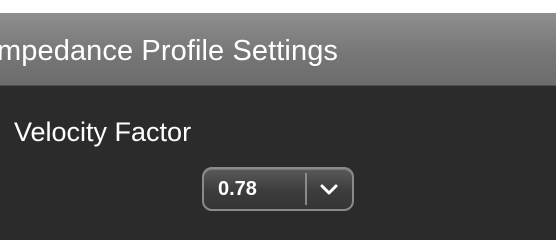  Describe the element at coordinates (329, 189) in the screenshot. I see `chevron-down-icon` at that location.